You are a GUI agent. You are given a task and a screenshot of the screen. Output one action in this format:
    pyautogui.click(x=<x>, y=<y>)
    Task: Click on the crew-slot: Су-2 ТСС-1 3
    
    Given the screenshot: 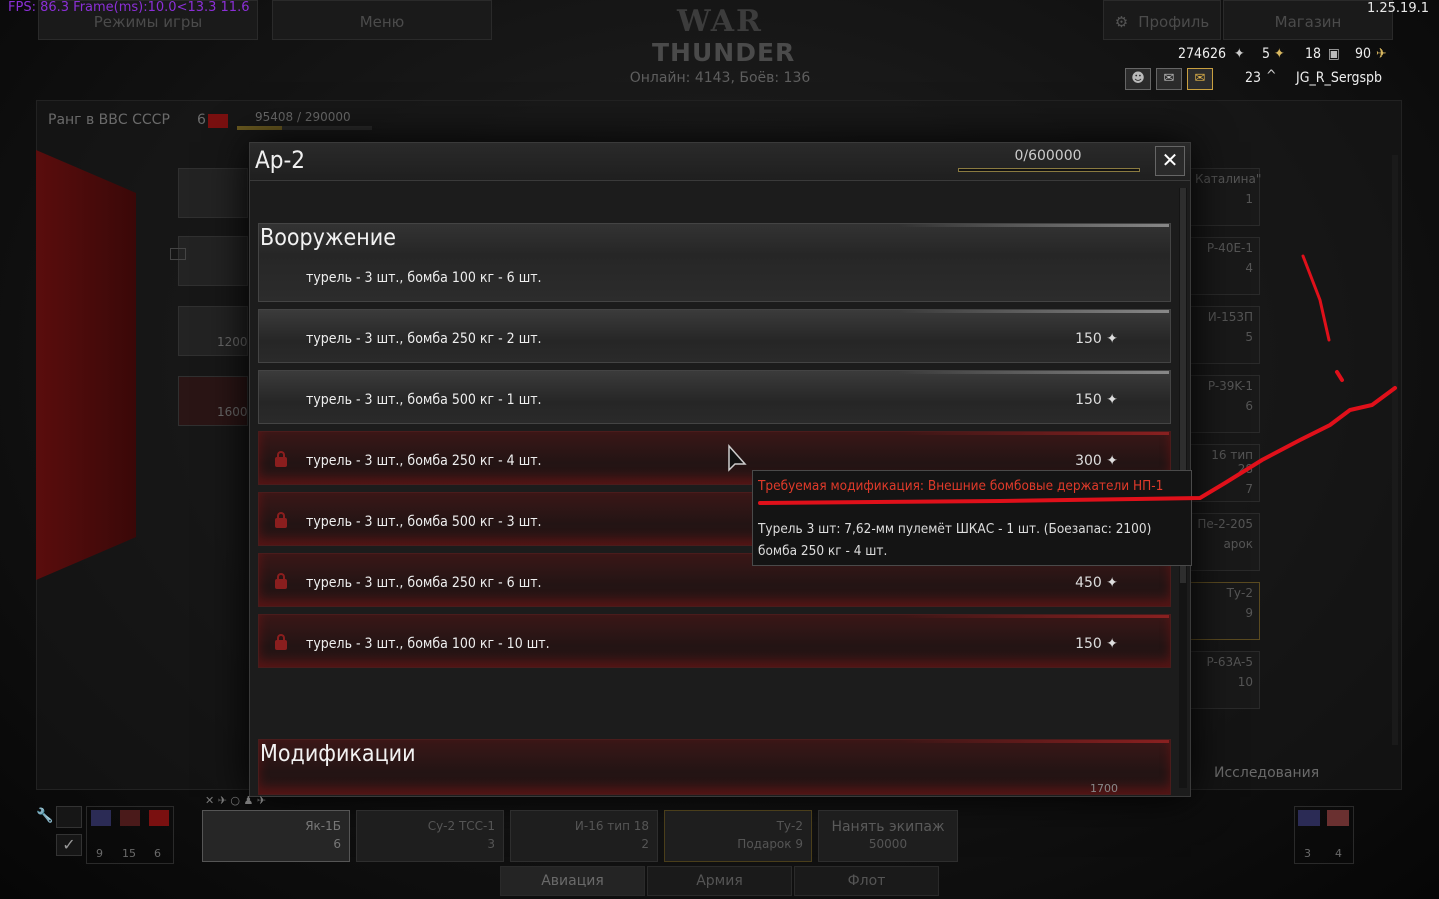 What is the action you would take?
    pyautogui.click(x=430, y=836)
    